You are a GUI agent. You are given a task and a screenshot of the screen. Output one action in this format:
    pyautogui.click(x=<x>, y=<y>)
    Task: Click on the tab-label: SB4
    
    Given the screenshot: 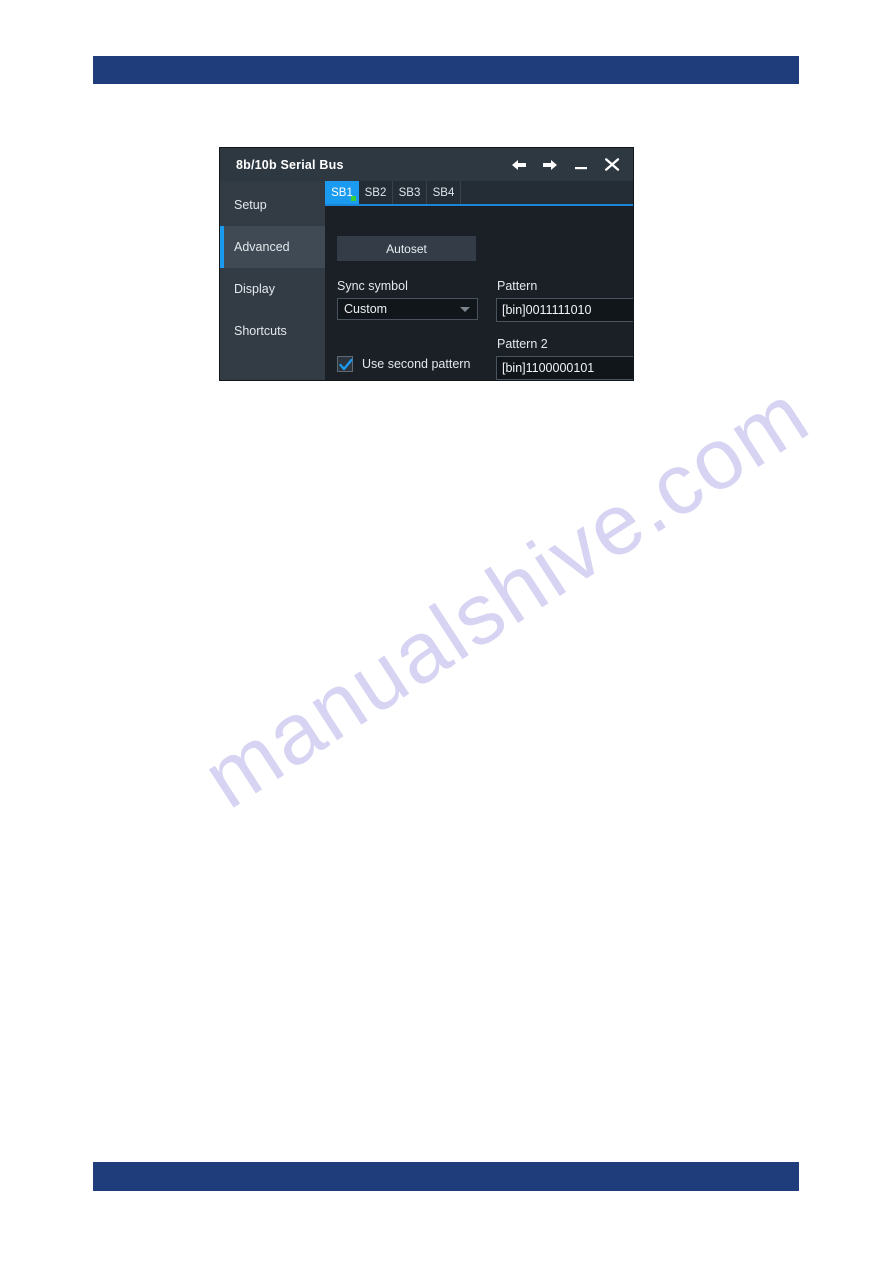 What is the action you would take?
    pyautogui.click(x=443, y=192)
    